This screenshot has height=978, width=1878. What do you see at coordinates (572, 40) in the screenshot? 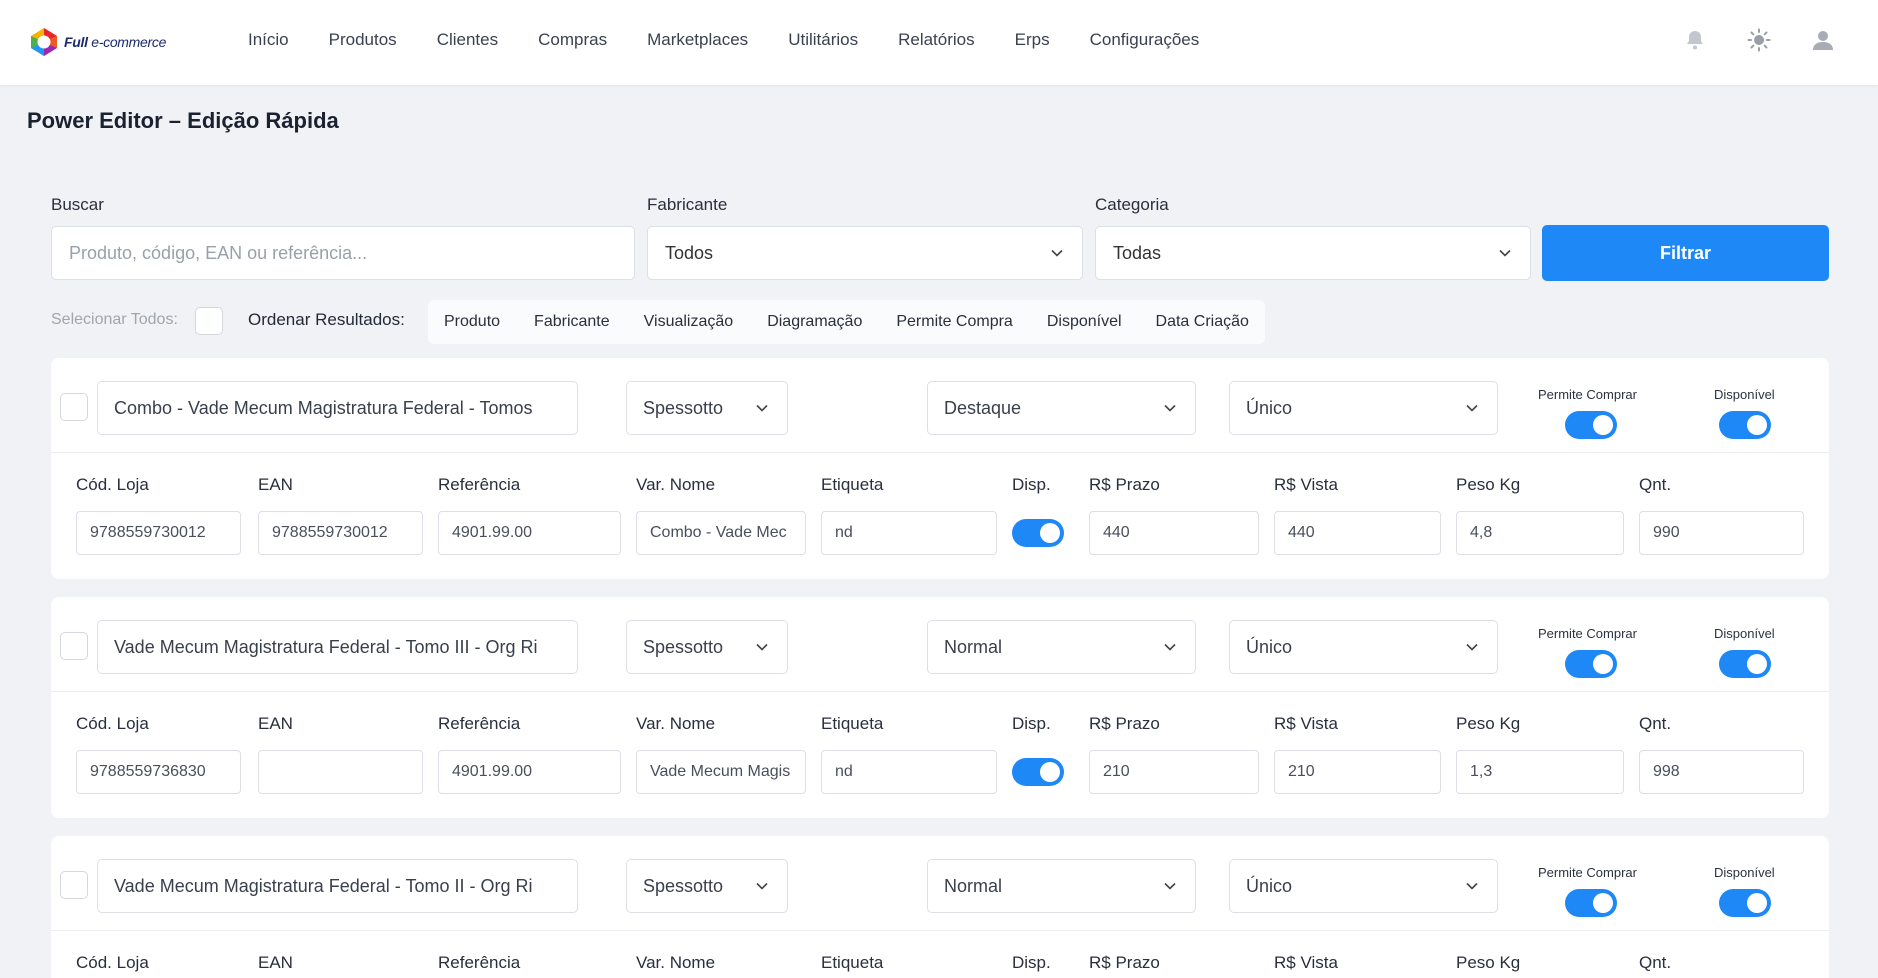
I see `nav-item-compras: Compras` at bounding box center [572, 40].